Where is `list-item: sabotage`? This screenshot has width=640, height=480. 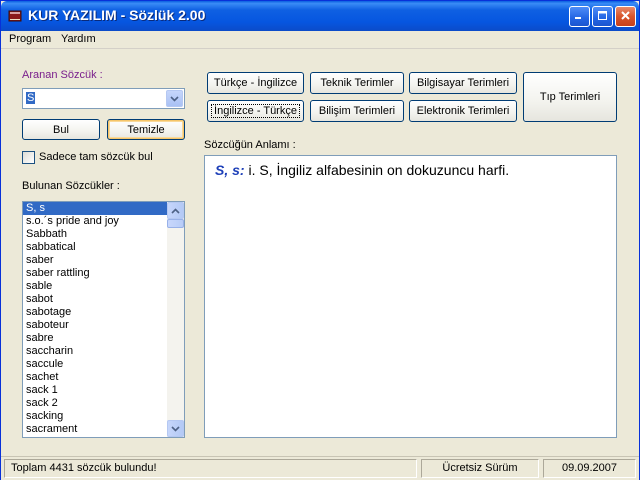
list-item: sabotage is located at coordinates (95, 312).